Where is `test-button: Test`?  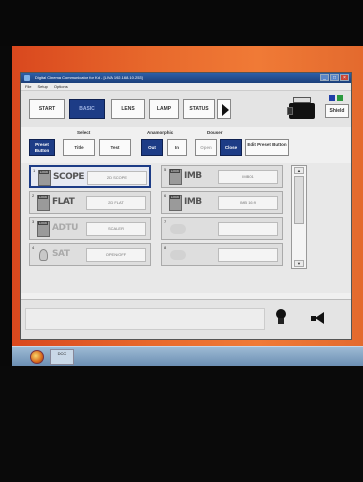
test-button: Test is located at coordinates (115, 147).